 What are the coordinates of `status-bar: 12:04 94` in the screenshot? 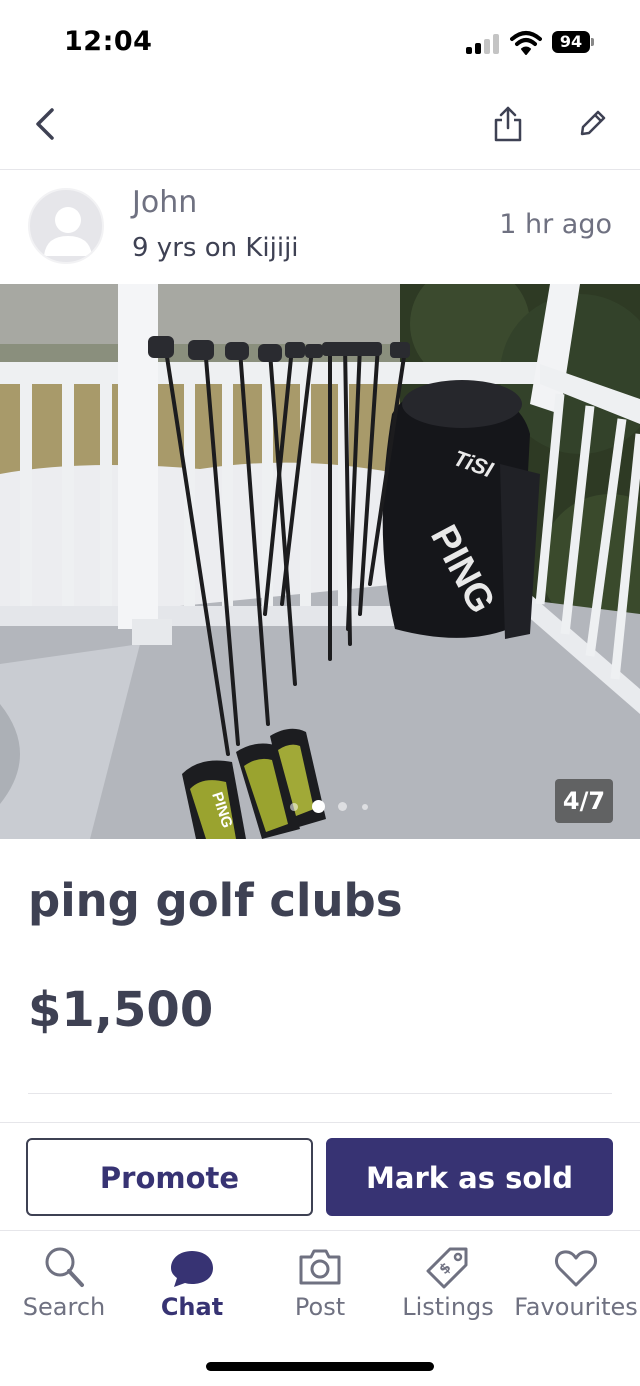 It's located at (320, 44).